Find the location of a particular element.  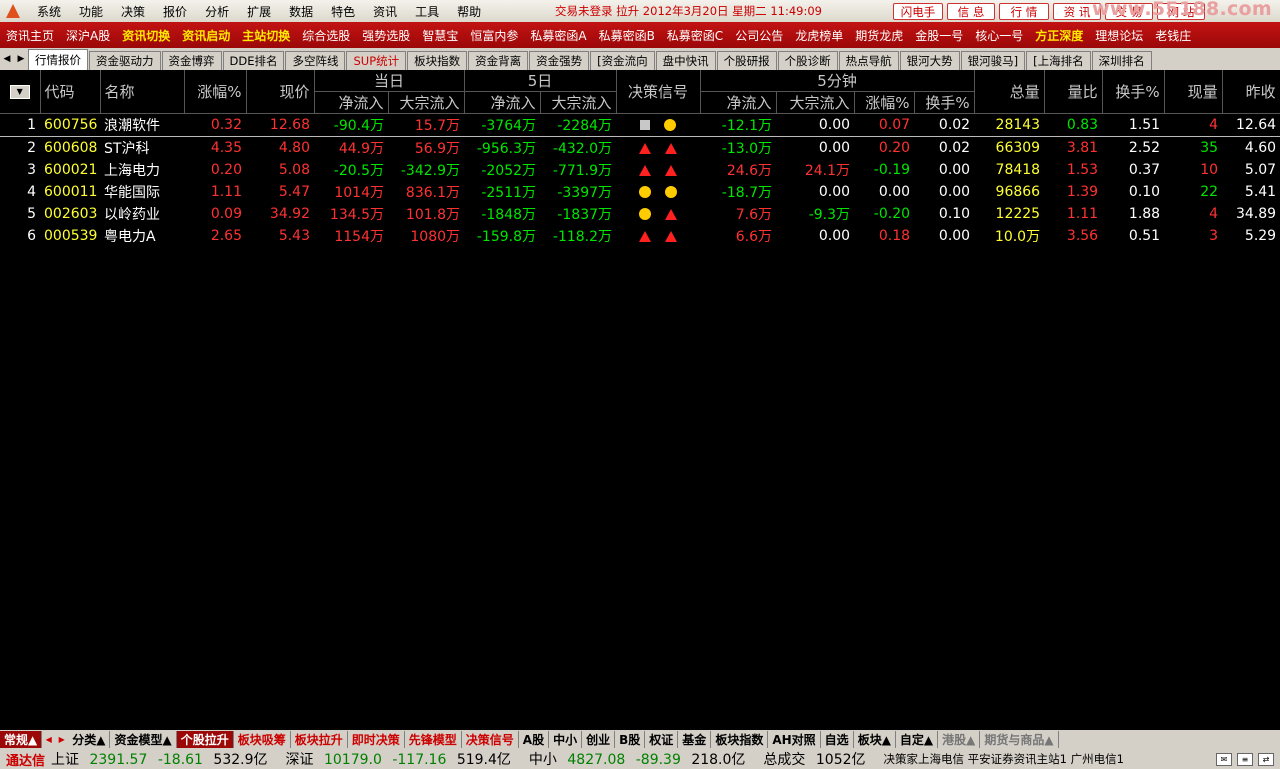

index-zx: 中小 4827.08 -89.39 218.0亿 is located at coordinates (640, 759).